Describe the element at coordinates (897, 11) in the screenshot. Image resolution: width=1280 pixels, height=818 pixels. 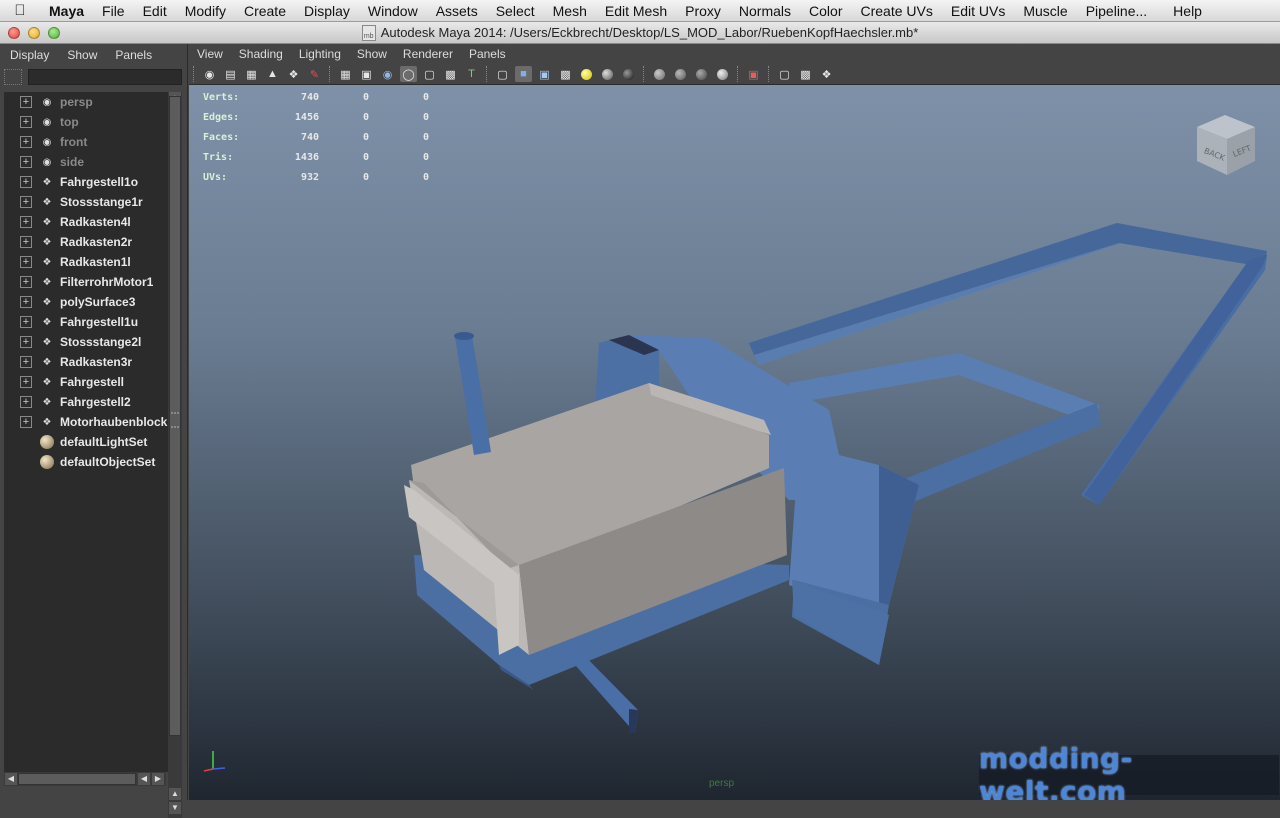
I see `menu-create-uvs: Create UVs` at that location.